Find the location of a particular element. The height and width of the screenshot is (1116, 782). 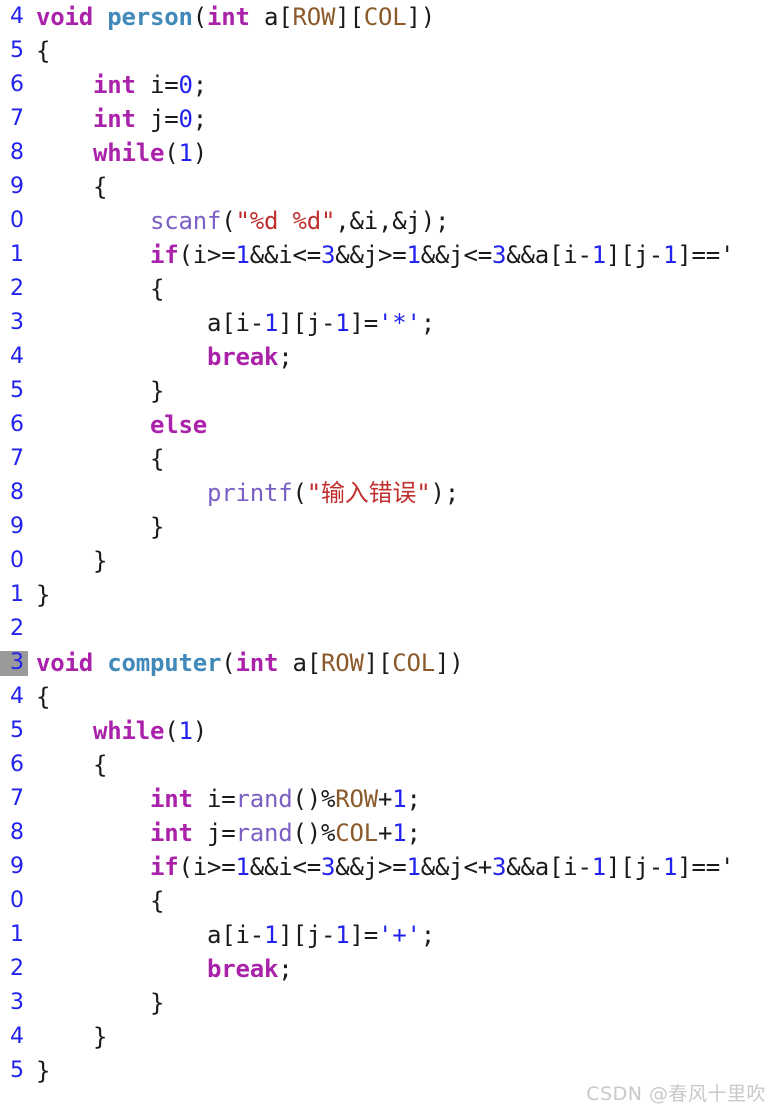

token-plain: &&j<= is located at coordinates (456, 255).